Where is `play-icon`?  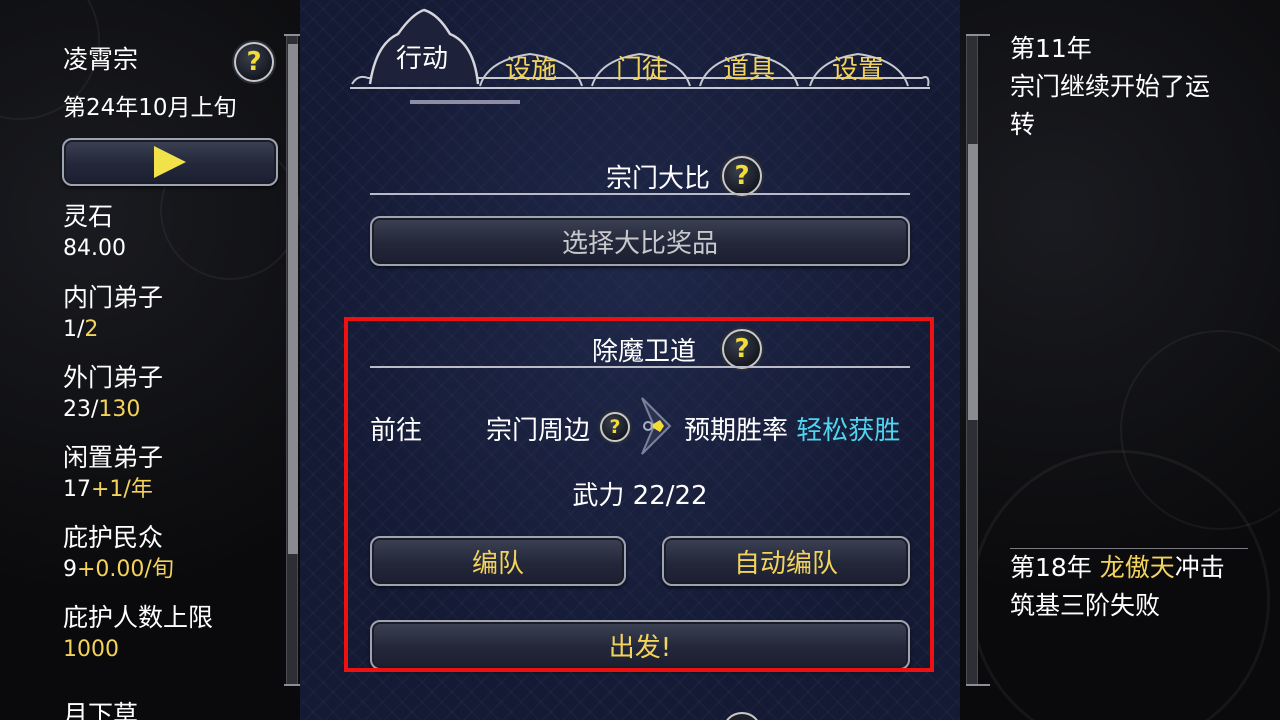
play-icon is located at coordinates (170, 162).